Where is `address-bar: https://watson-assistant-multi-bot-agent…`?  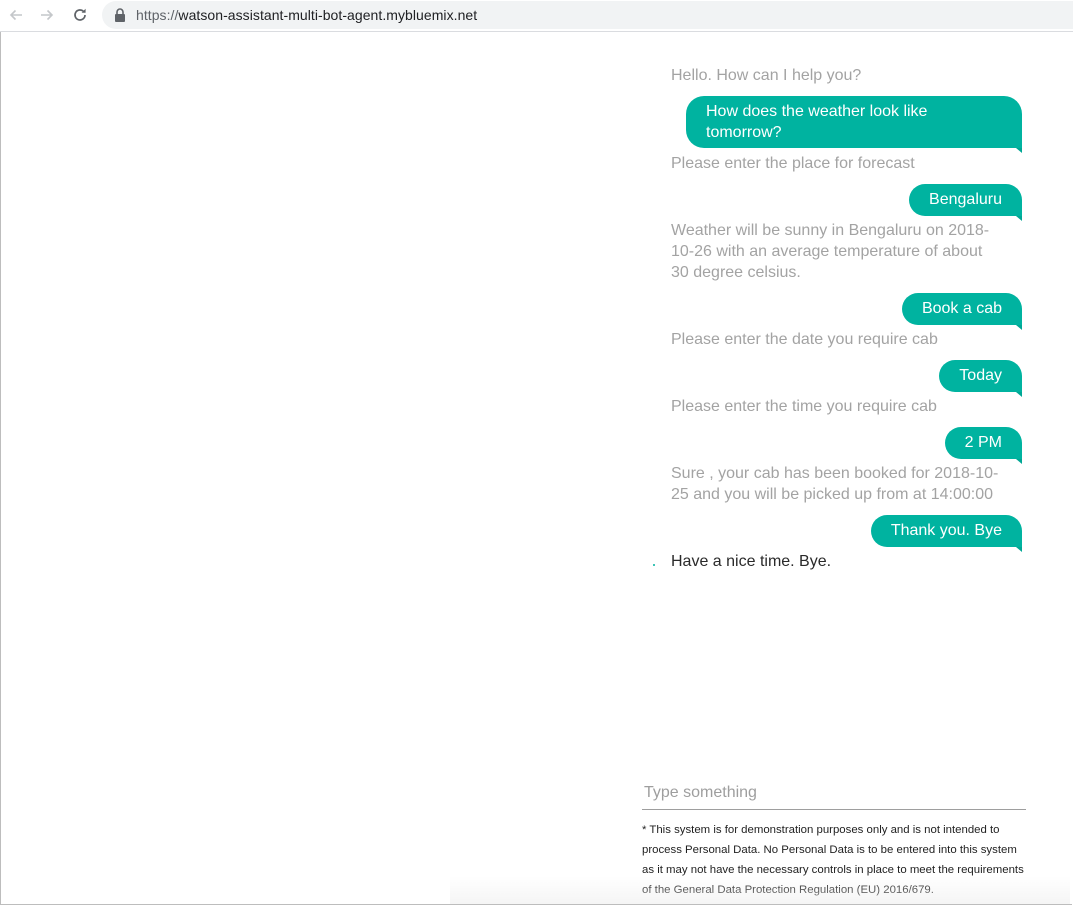 address-bar: https://watson-assistant-multi-bot-agent… is located at coordinates (587, 15).